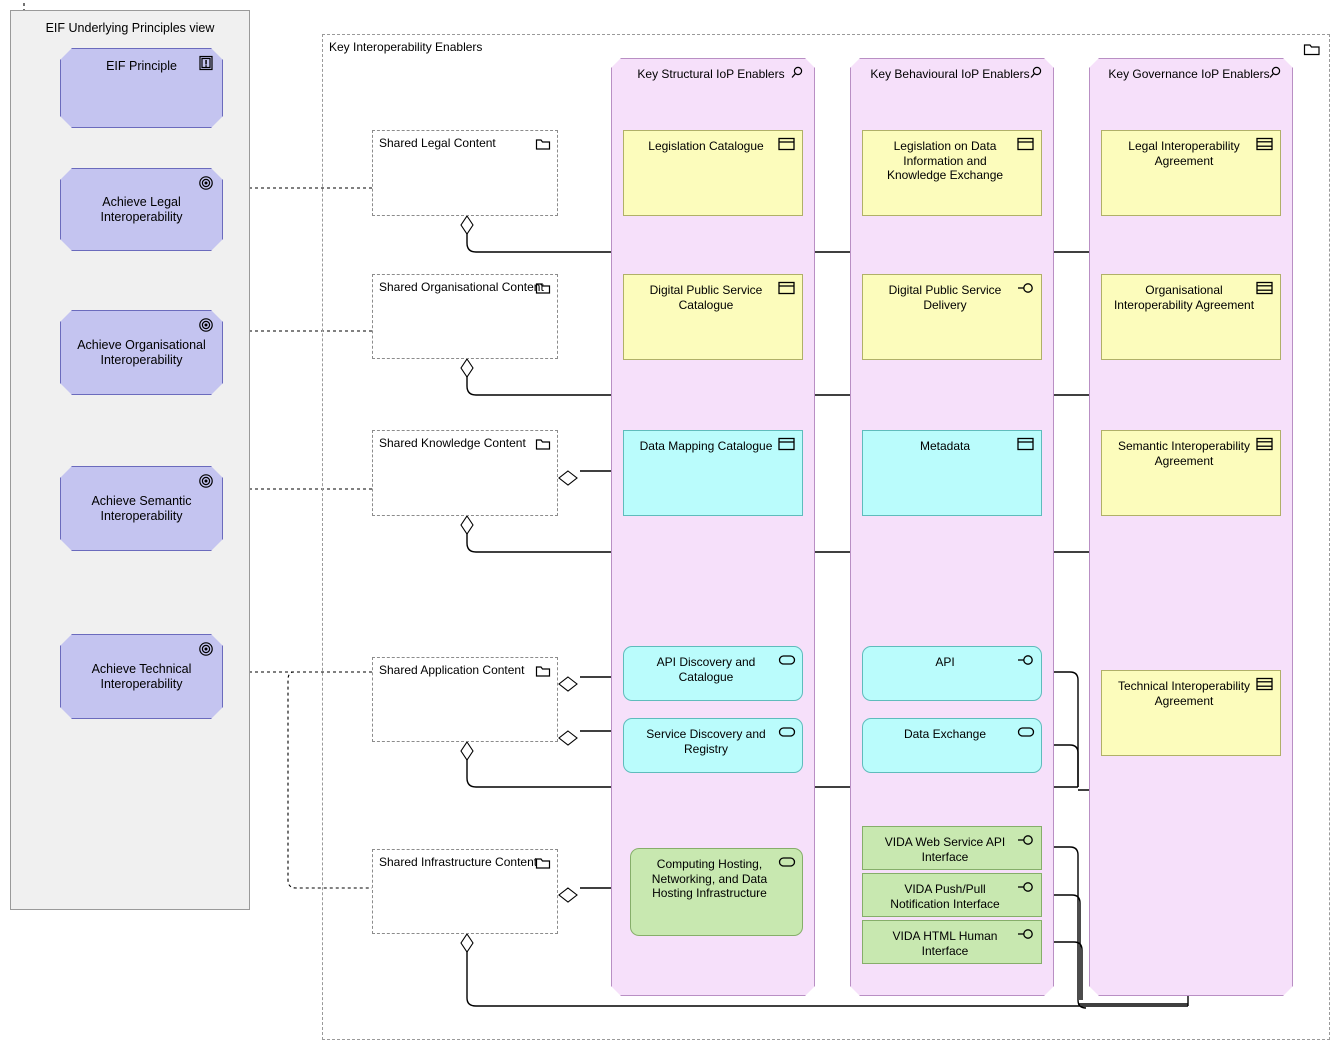 This screenshot has height=1052, width=1340. What do you see at coordinates (141, 66) in the screenshot?
I see `eif-principle-label: EIF Principle` at bounding box center [141, 66].